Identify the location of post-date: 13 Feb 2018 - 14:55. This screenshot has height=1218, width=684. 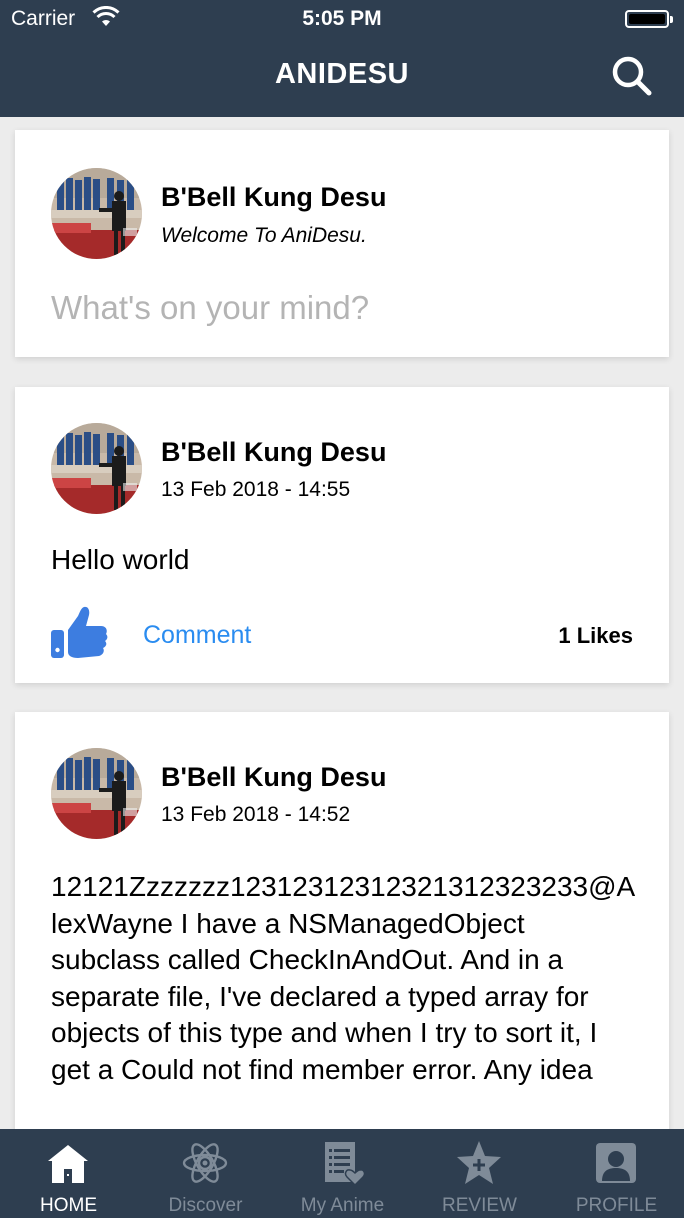
(256, 489).